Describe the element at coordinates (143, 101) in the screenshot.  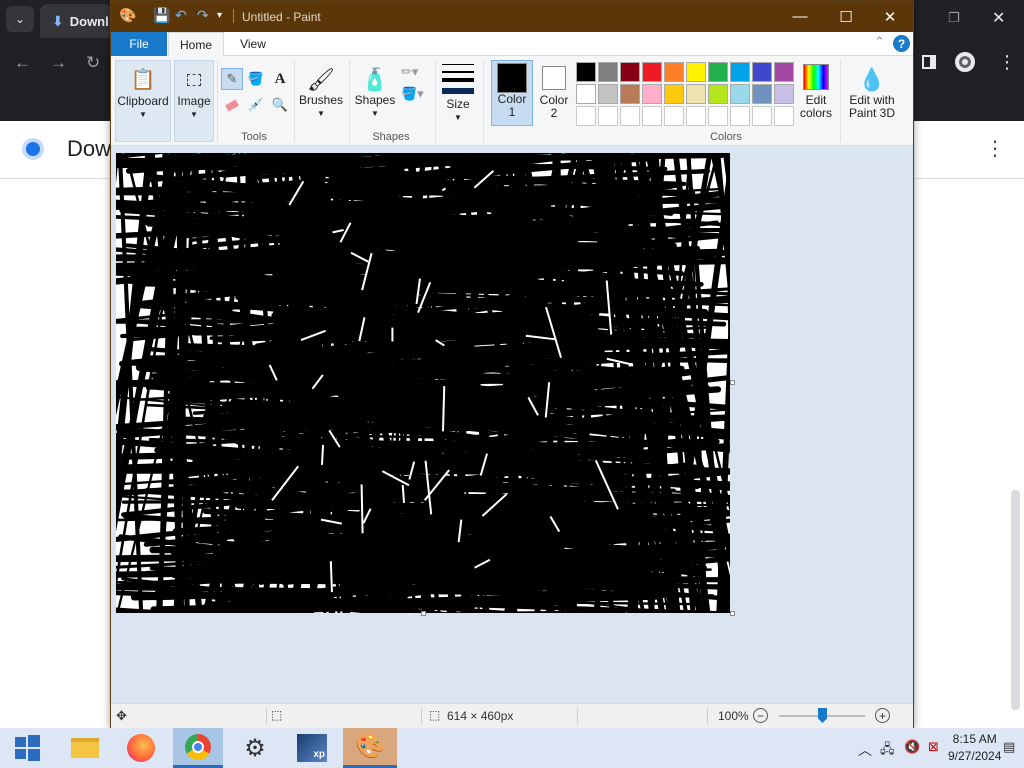
I see `clipboard-button: 📋 Clipboard ▼` at that location.